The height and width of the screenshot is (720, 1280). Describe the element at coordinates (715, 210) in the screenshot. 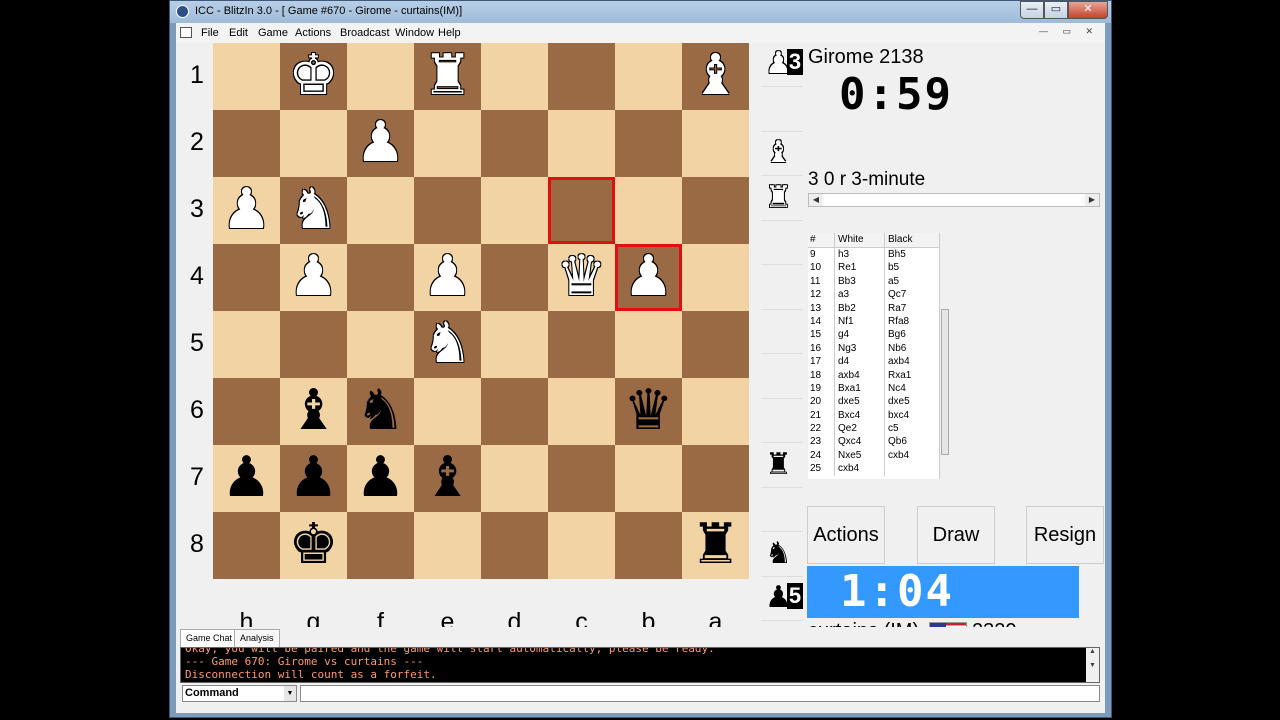

I see `square-a3` at that location.